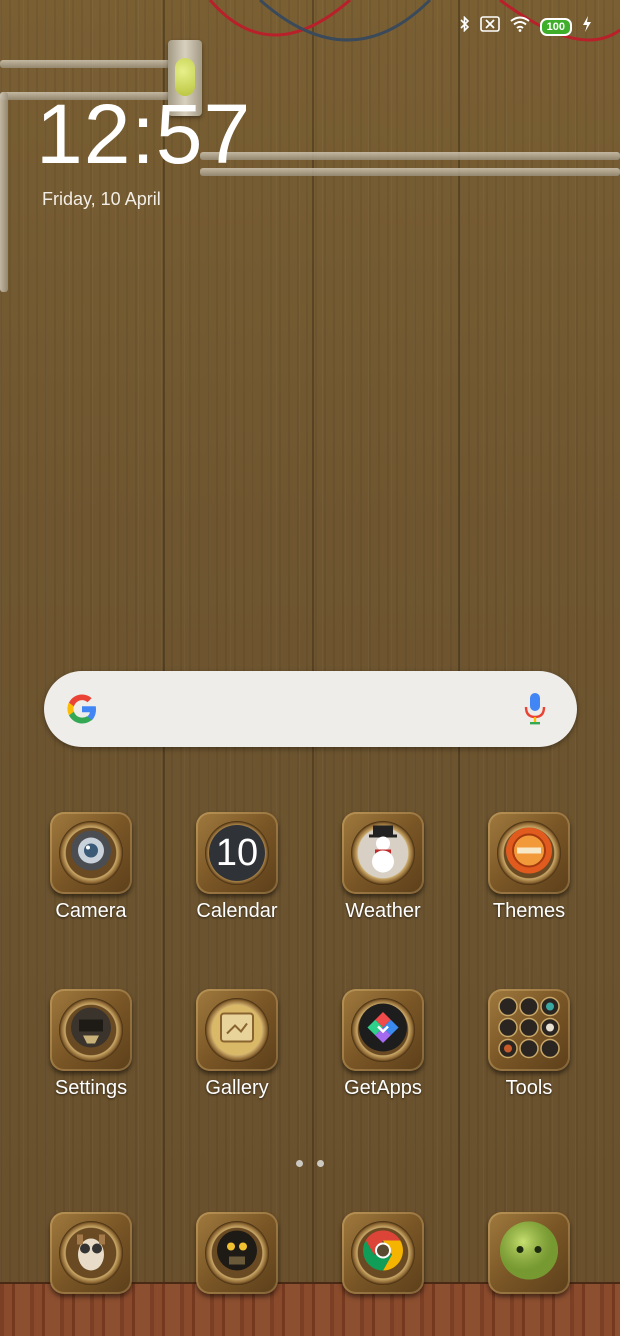 This screenshot has width=620, height=1336. What do you see at coordinates (529, 911) in the screenshot?
I see `app-label: Themes` at bounding box center [529, 911].